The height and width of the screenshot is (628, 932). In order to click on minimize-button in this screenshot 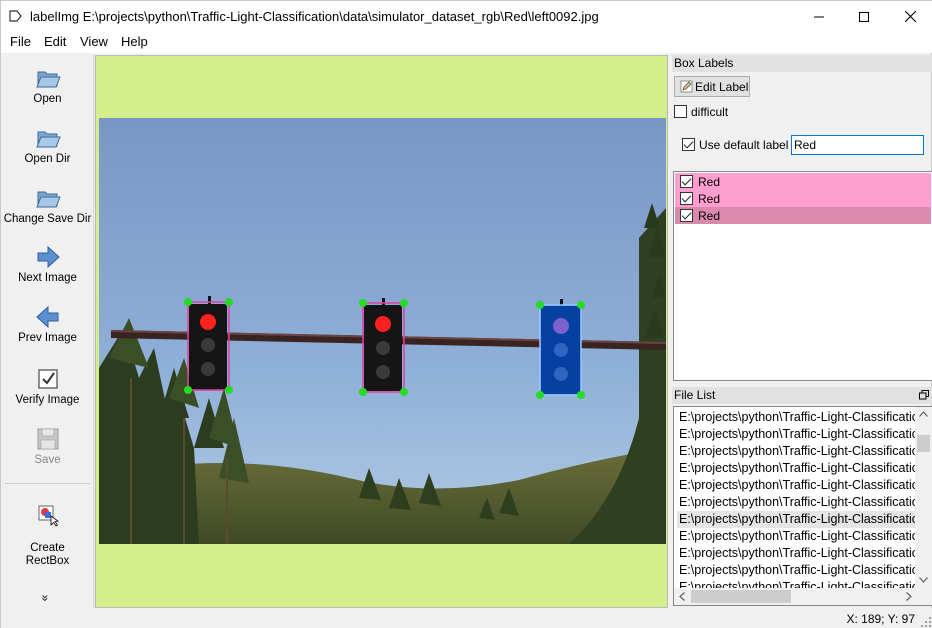, I will do `click(819, 16)`.